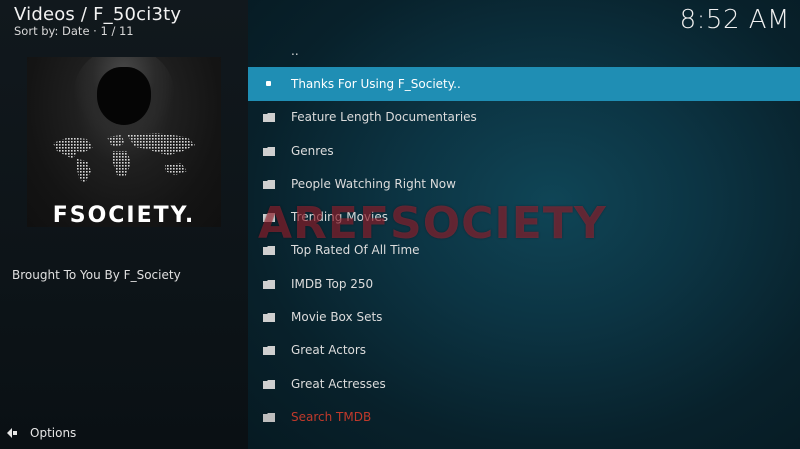 The image size is (800, 449). I want to click on list-item-label: Search TMDB, so click(331, 416).